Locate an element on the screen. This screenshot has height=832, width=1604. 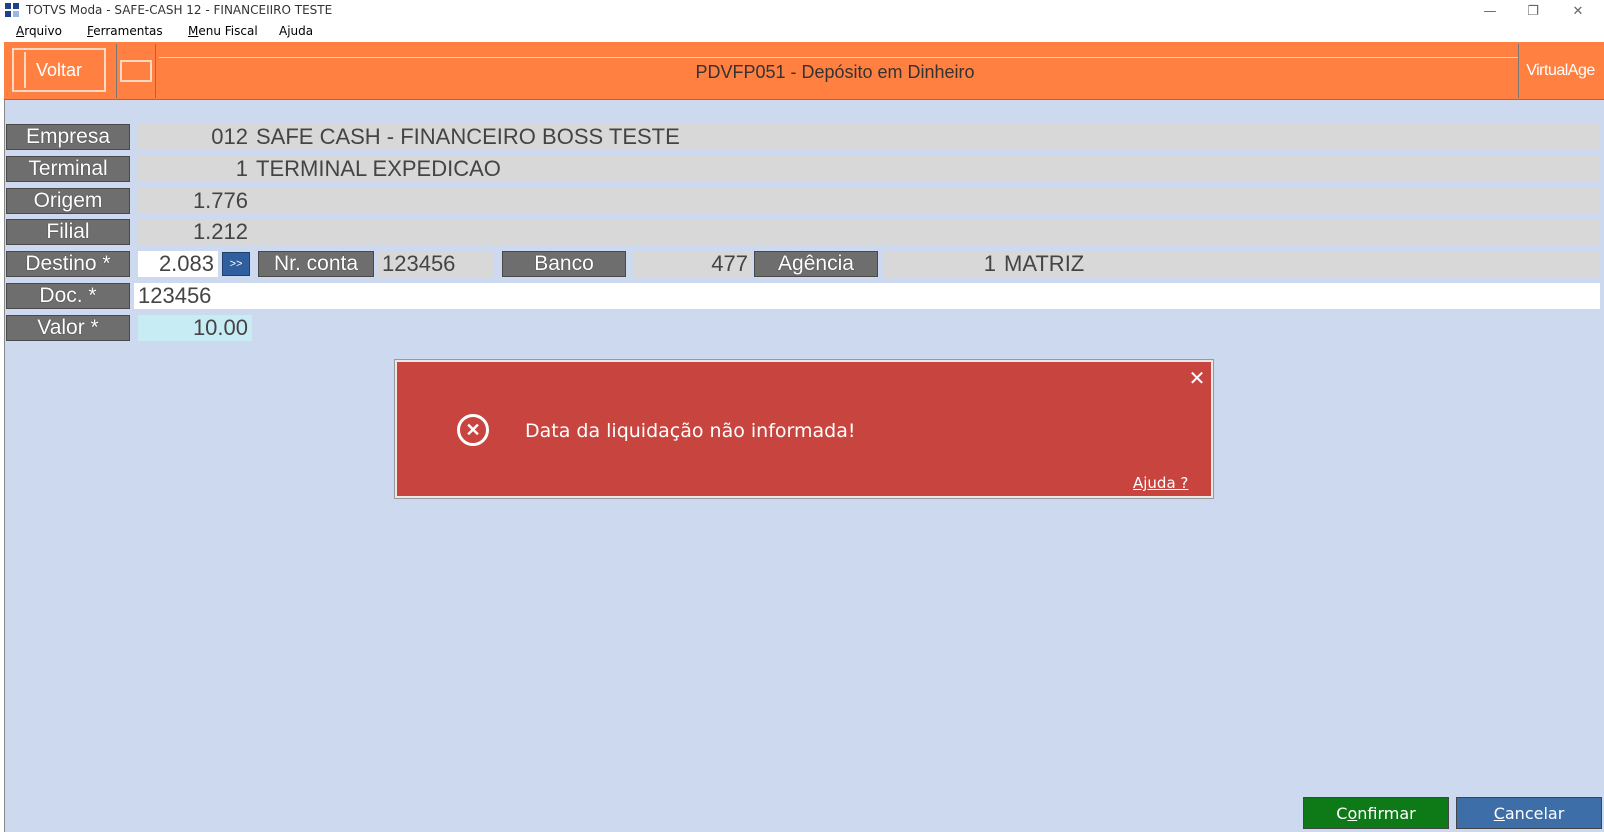
label-terminal: Terminal is located at coordinates (68, 169).